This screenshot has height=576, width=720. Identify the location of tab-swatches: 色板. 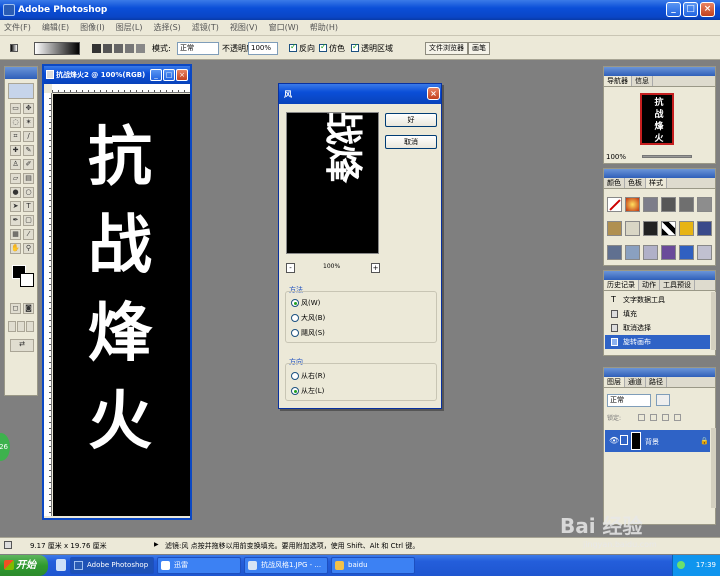
(635, 183).